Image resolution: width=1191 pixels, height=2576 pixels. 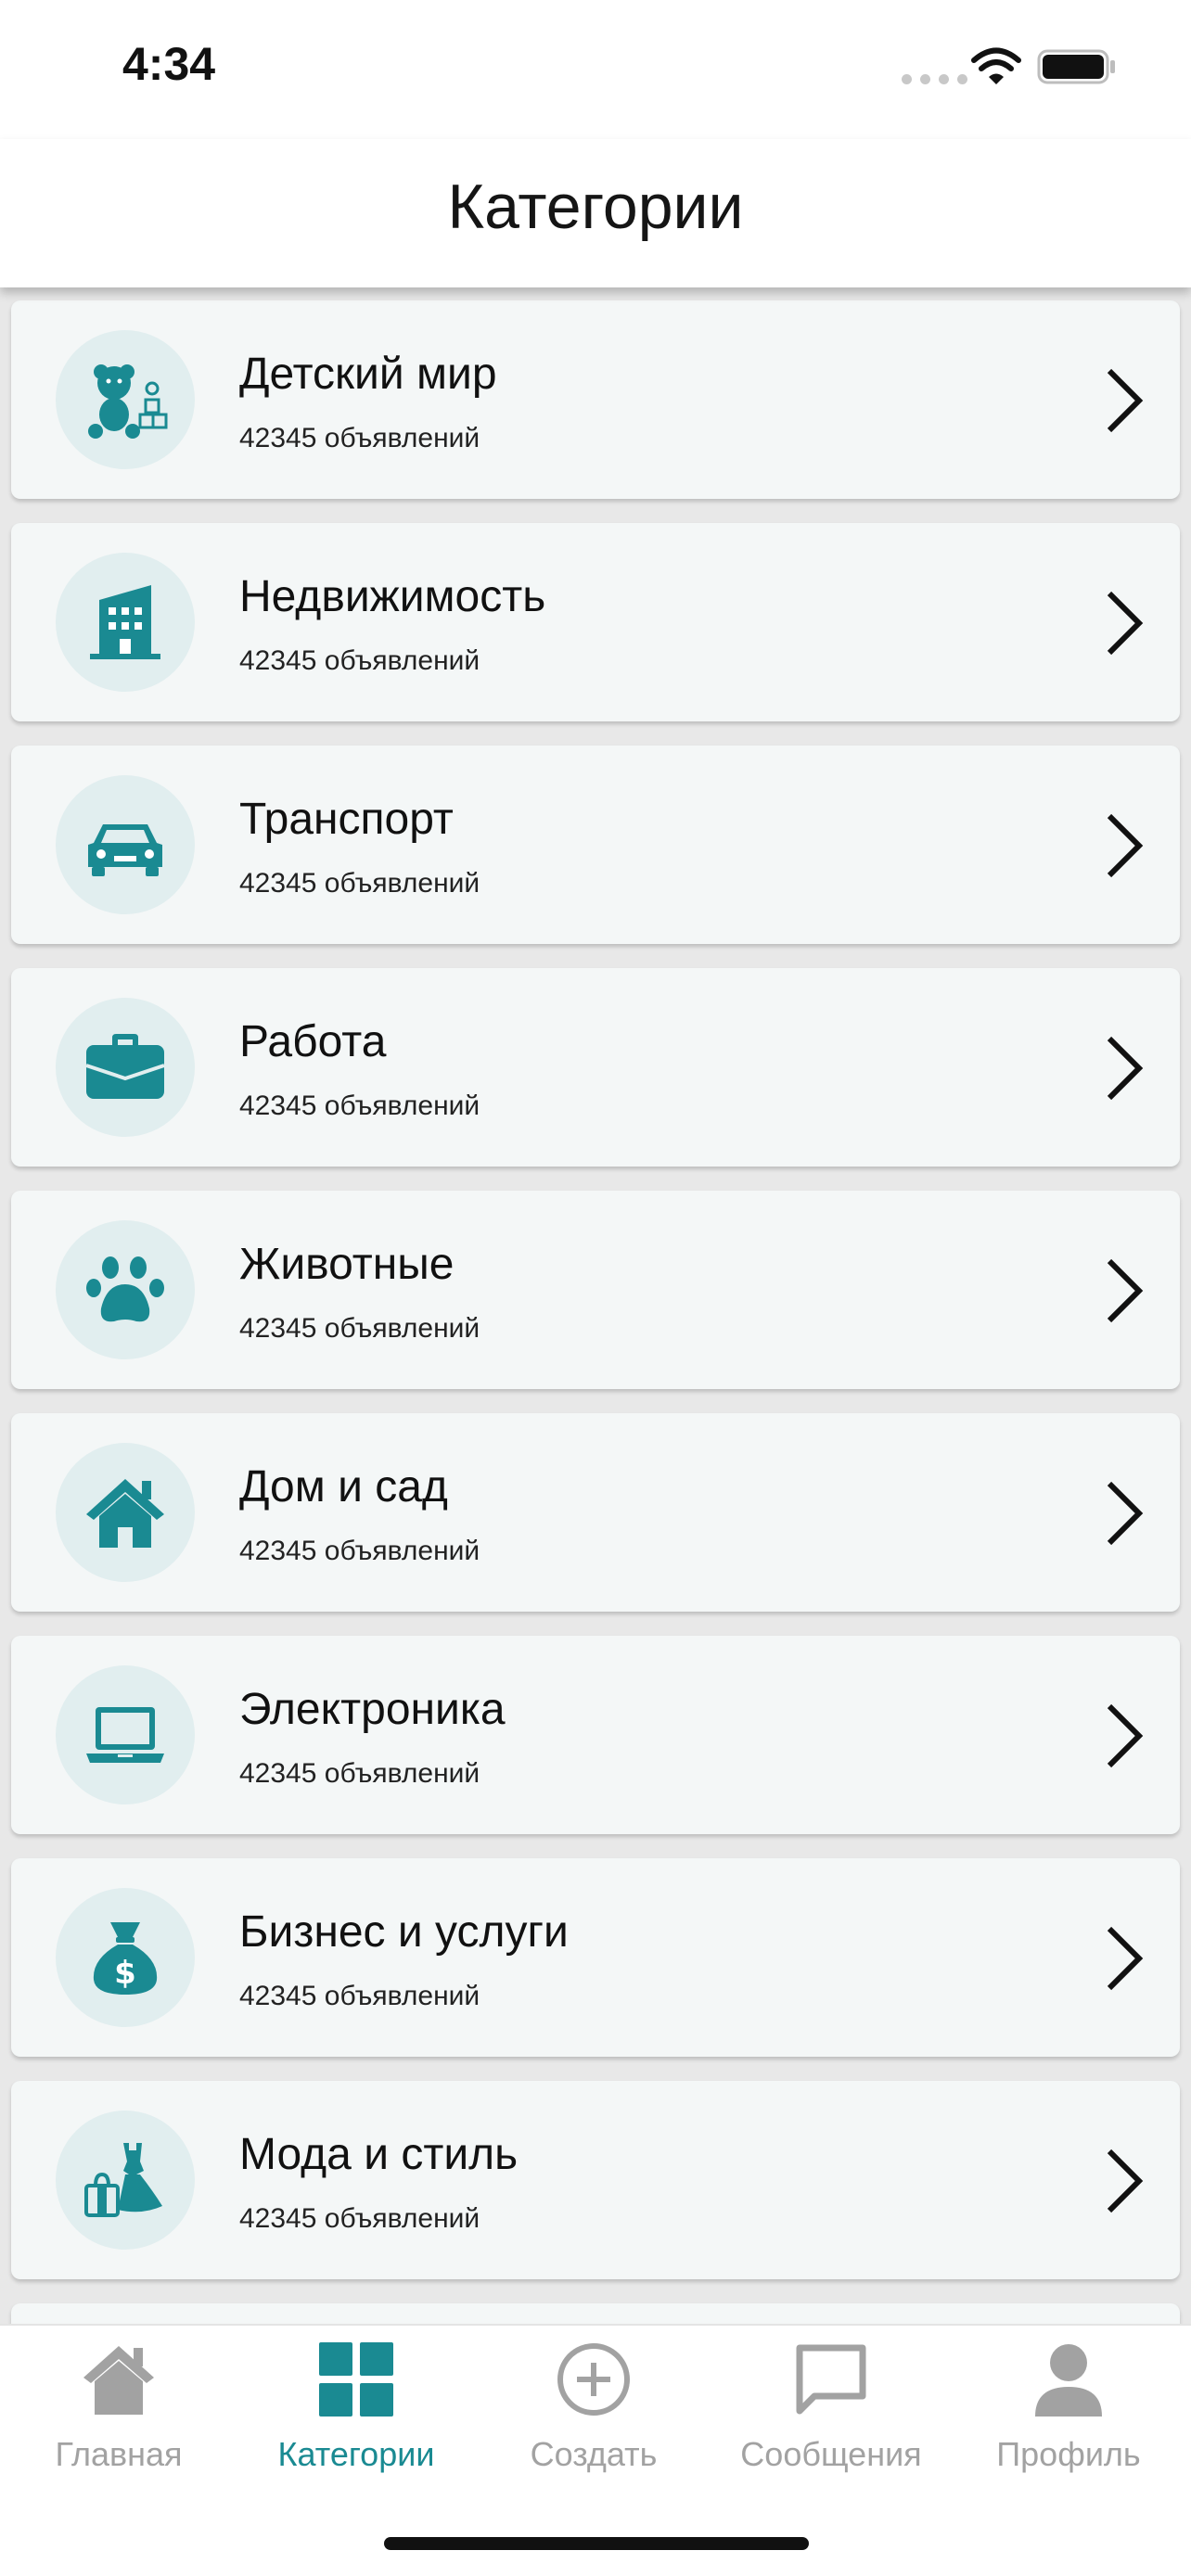 I want to click on tab-home: Главная, so click(x=118, y=2423).